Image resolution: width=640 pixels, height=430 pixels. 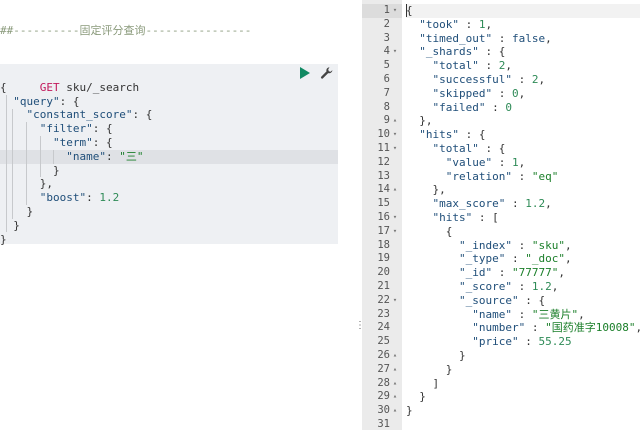 I want to click on request-line: GET sku/_search, so click(x=69, y=80).